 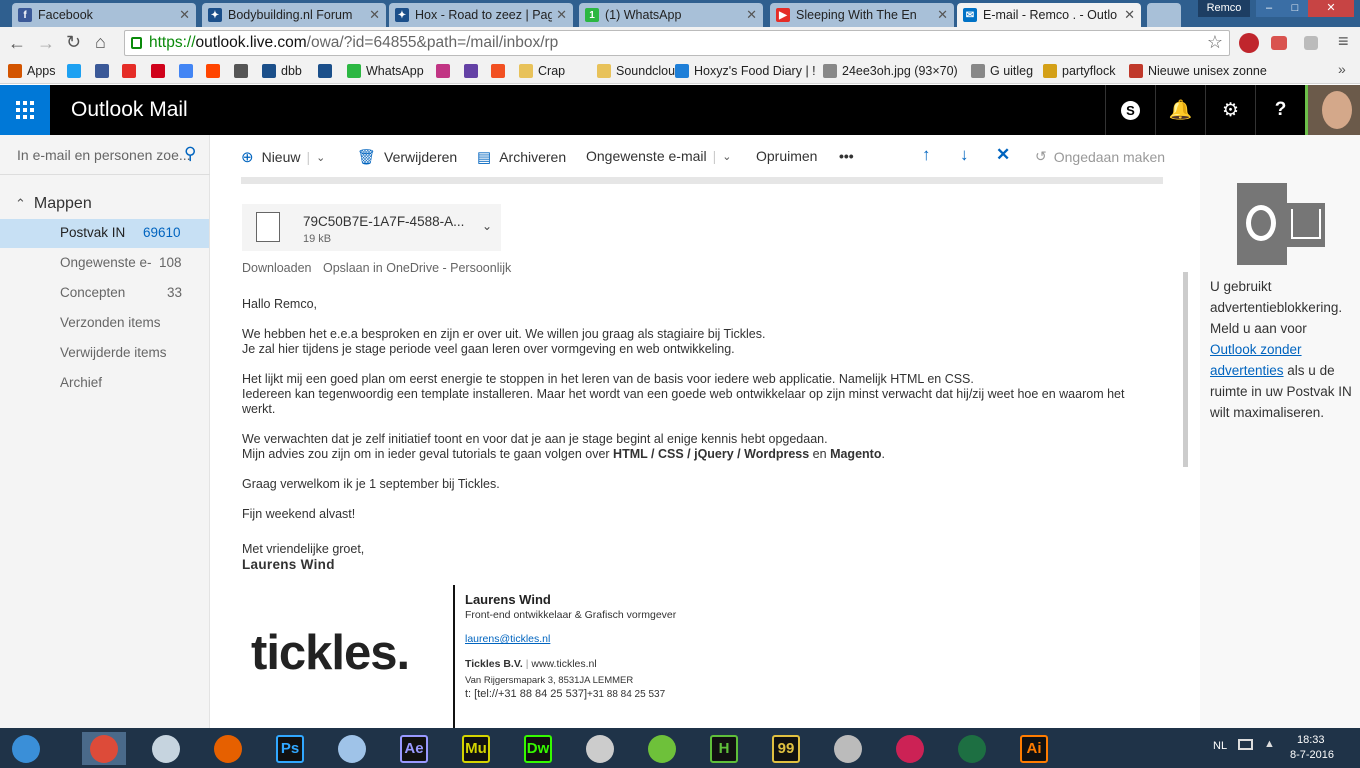 What do you see at coordinates (1279, 43) in the screenshot?
I see `youtube-extension-icon` at bounding box center [1279, 43].